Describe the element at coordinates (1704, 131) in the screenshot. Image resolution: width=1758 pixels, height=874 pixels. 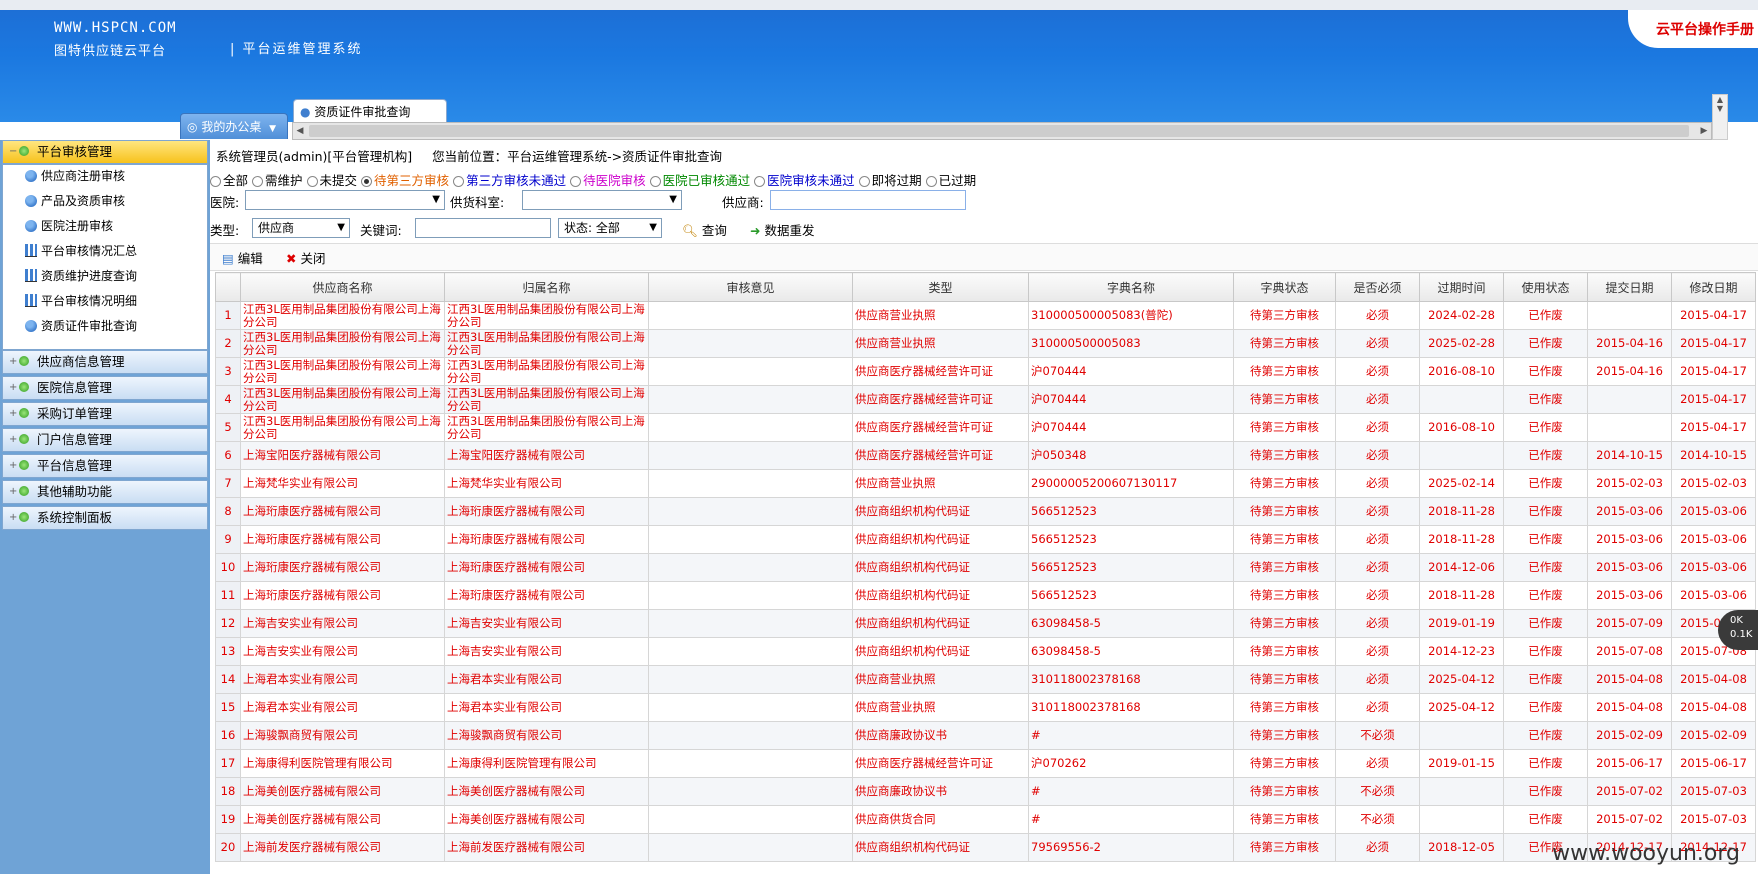
I see `scroll-right-icon: ▶` at that location.